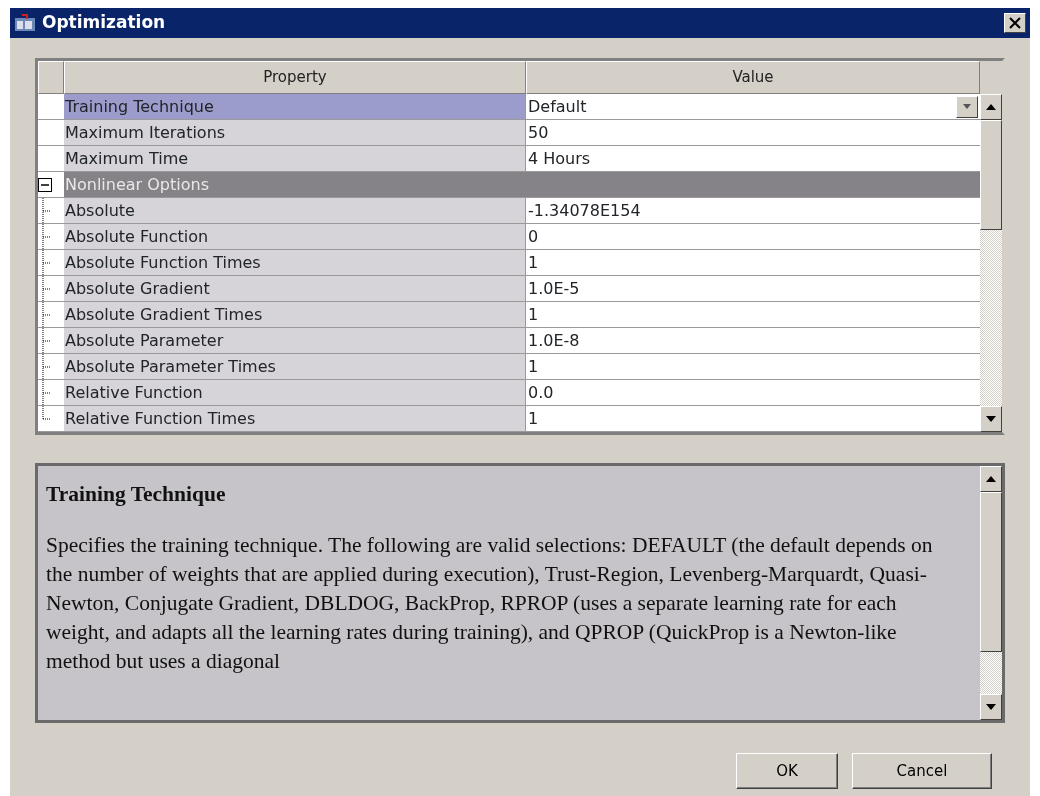  I want to click on property-name: Absolute Parameter Times, so click(295, 366).